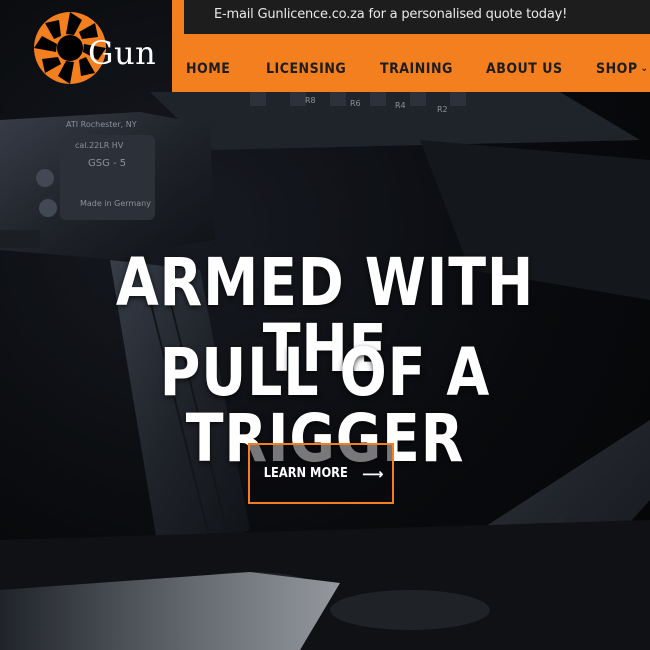 The image size is (650, 650). Describe the element at coordinates (373, 473) in the screenshot. I see `arrow-right-icon: ⟶` at that location.